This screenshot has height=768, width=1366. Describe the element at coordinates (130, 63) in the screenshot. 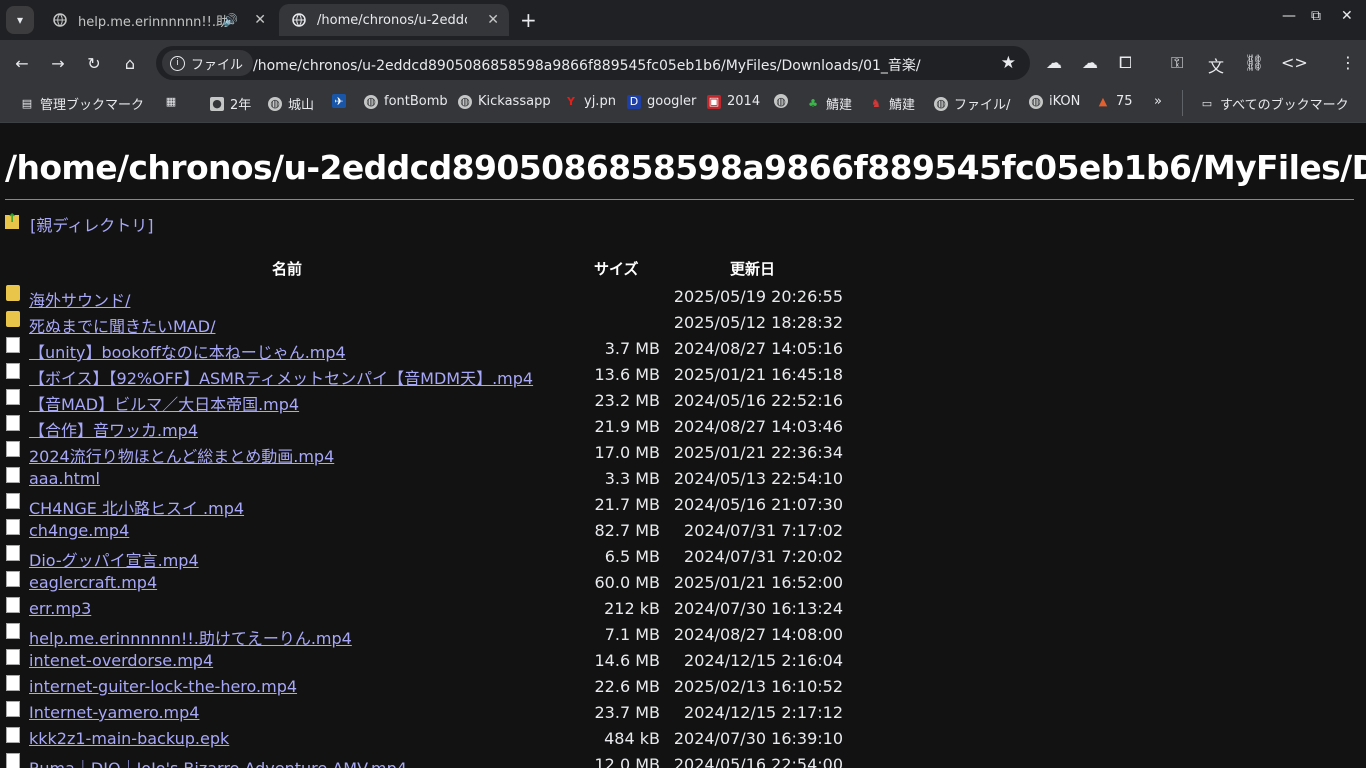

I see `home-icon: ⌂` at that location.